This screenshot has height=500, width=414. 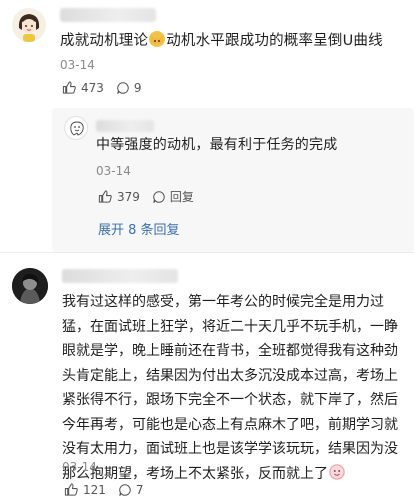 I want to click on comment-actions: 473 9, so click(x=108, y=87).